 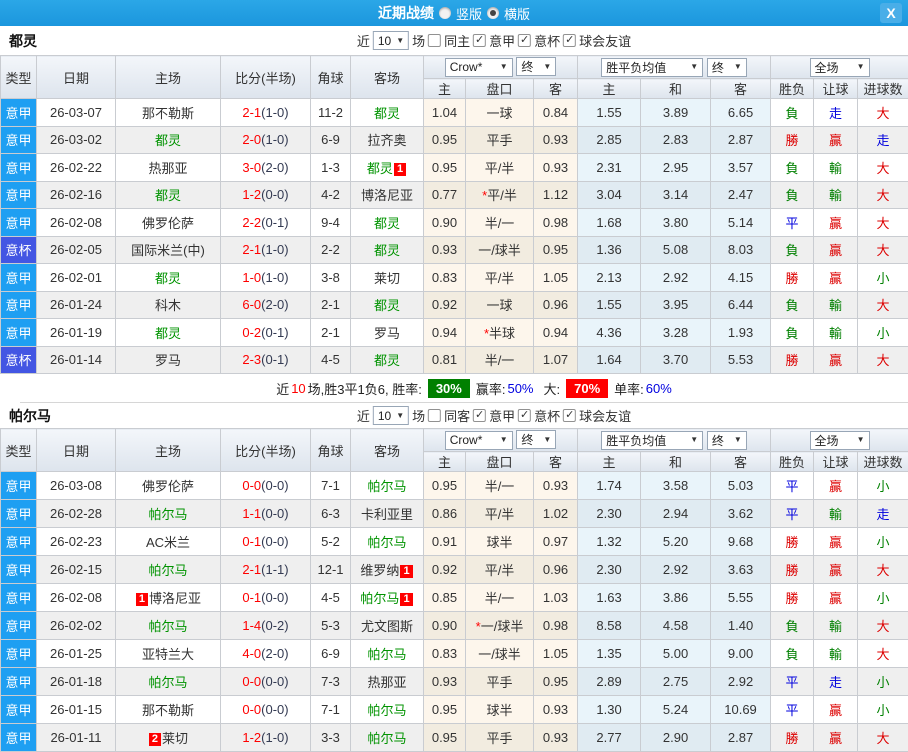 What do you see at coordinates (365, 388) in the screenshot?
I see `summary-record: 场,胜3平1负6, 胜率:` at bounding box center [365, 388].